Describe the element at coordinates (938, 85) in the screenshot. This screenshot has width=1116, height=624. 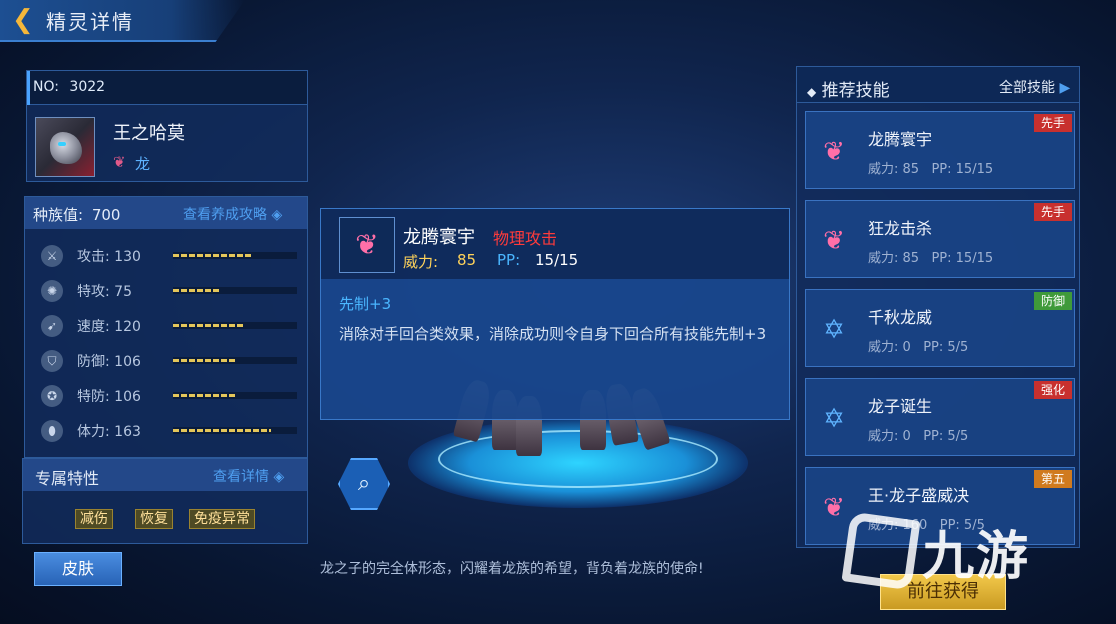
I see `skills-header: ◆ 推荐技能 全部技能 ▶` at that location.